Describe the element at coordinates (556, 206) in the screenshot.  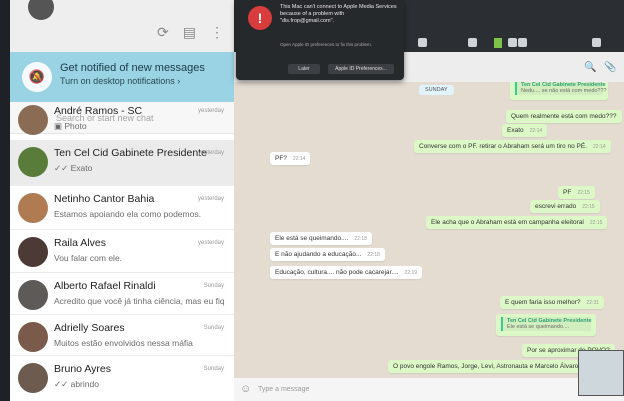
I see `message-text: escrevi errado` at that location.